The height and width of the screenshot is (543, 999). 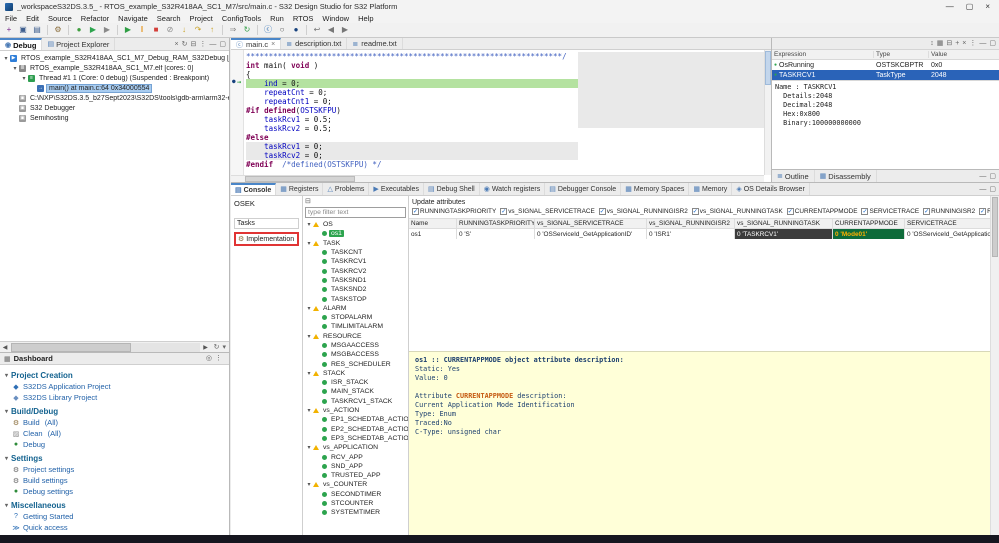 What do you see at coordinates (114, 88) in the screenshot?
I see `debug-tree-item: → main() at main.c:64 0x34000554` at bounding box center [114, 88].